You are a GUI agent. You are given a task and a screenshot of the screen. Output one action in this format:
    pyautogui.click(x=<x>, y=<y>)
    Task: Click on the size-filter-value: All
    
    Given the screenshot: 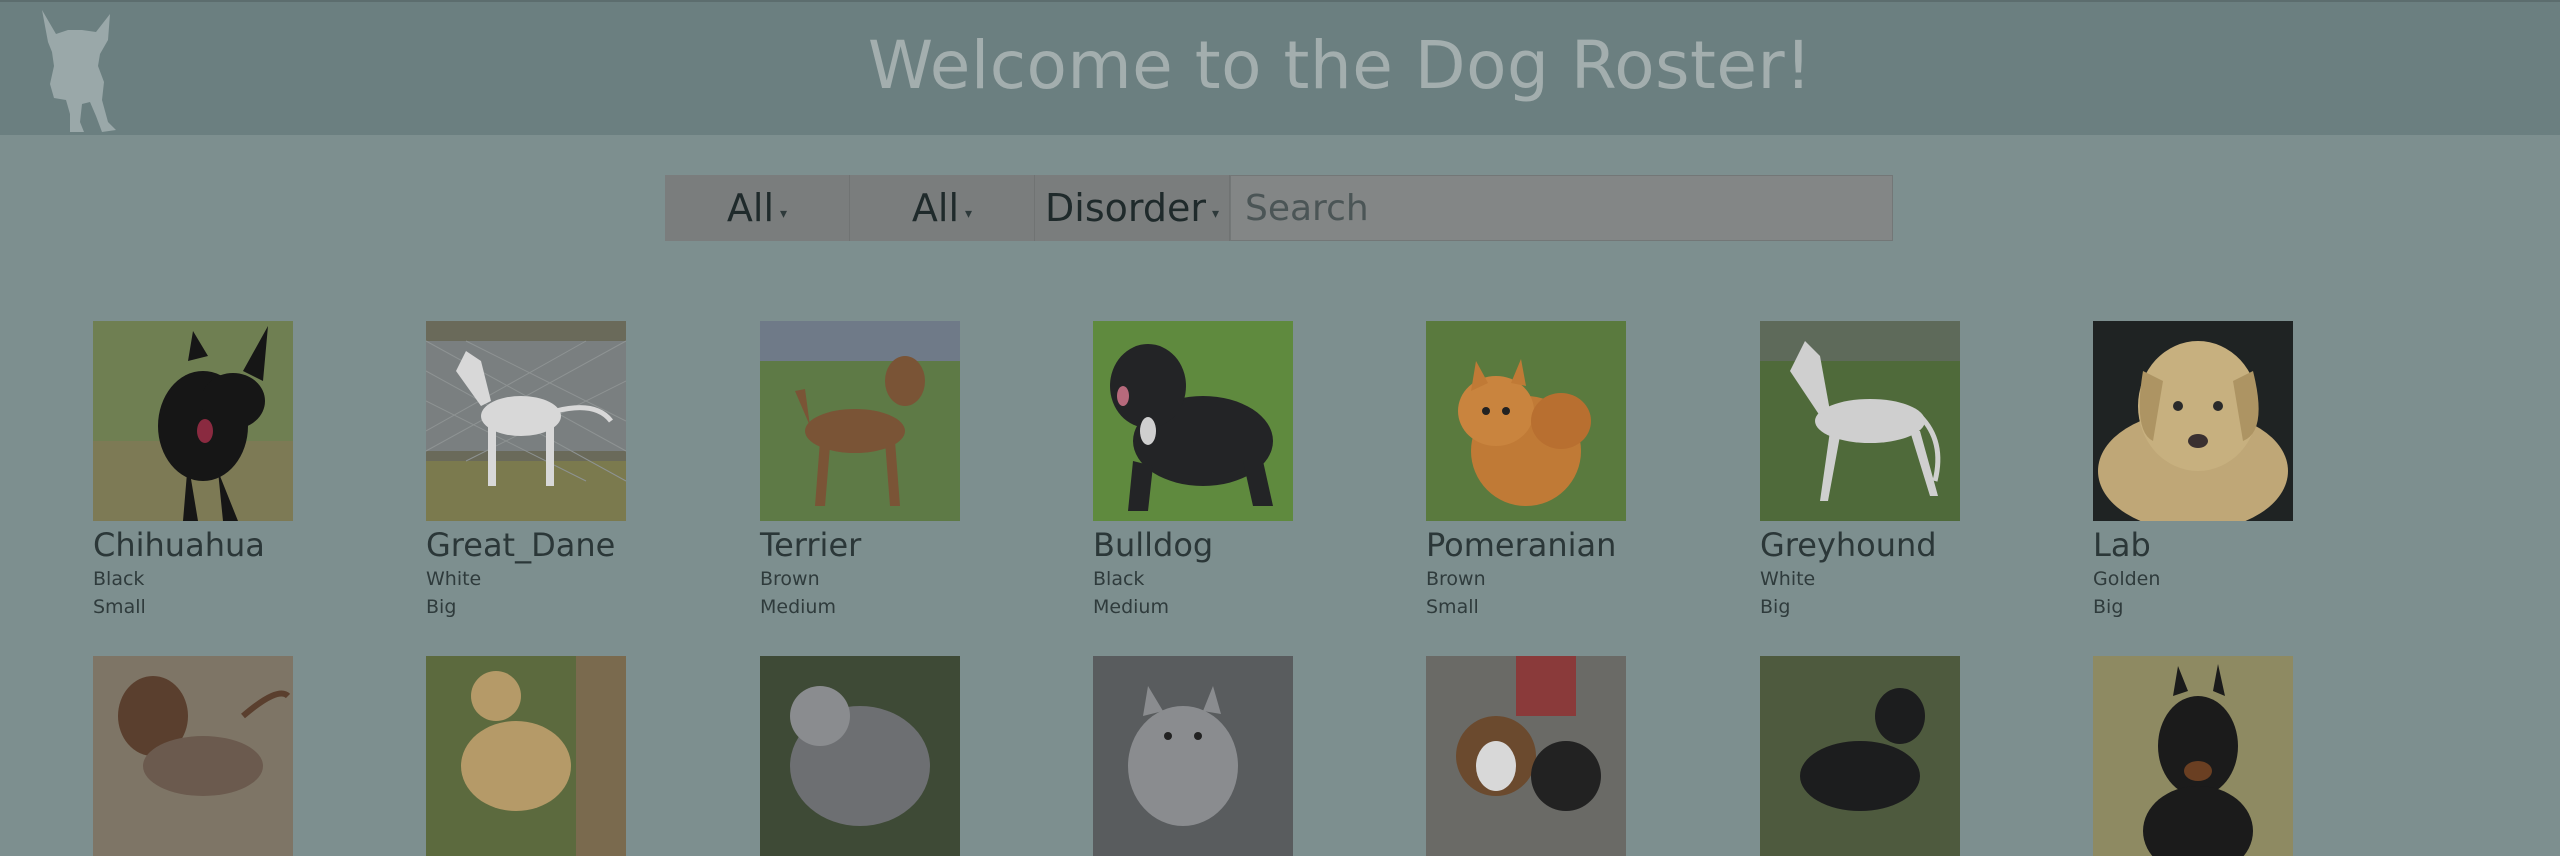 What is the action you would take?
    pyautogui.click(x=935, y=208)
    